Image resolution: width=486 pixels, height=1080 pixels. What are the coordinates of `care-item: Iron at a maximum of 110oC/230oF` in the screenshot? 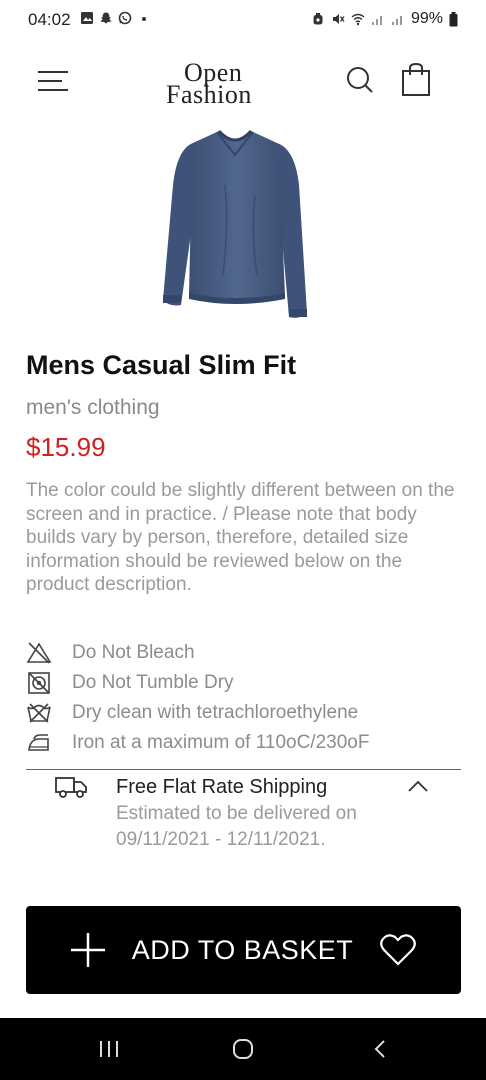 It's located at (246, 743).